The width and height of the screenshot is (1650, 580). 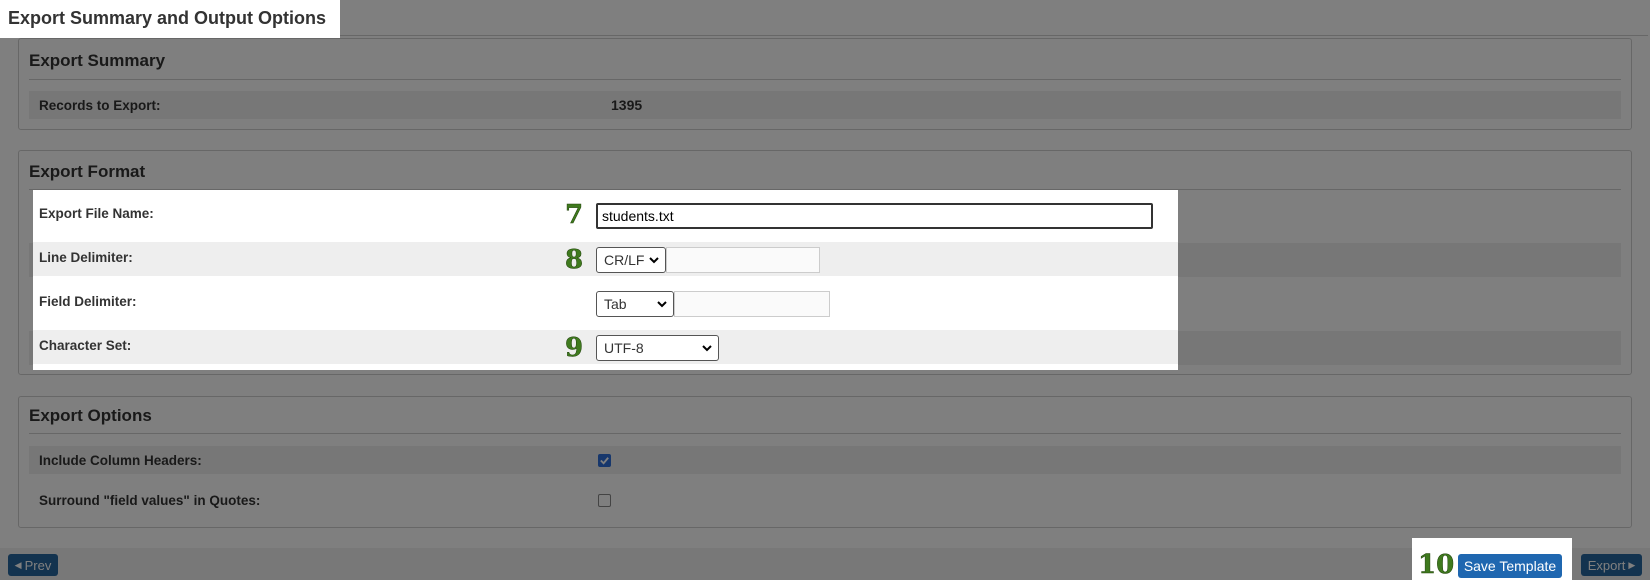 I want to click on page-title: Export Summary and Output Options, so click(x=167, y=18).